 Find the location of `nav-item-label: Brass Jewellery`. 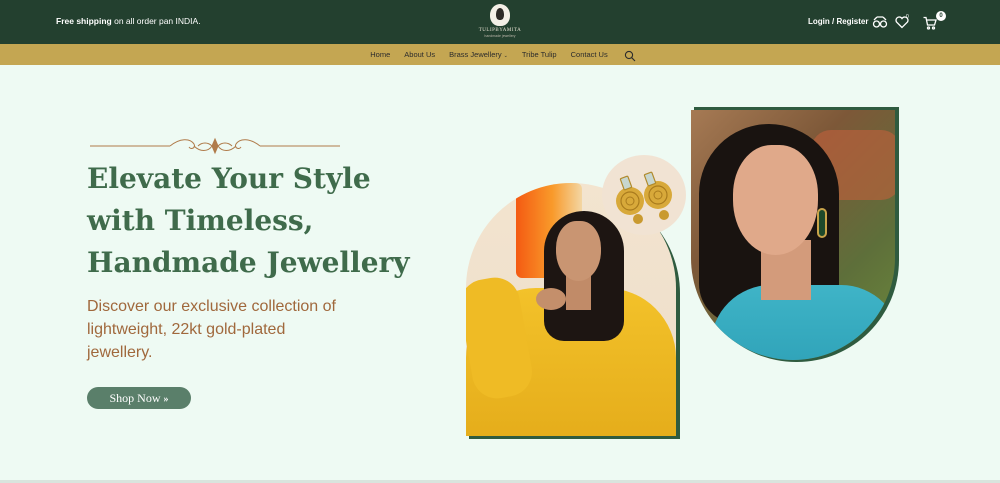

nav-item-label: Brass Jewellery is located at coordinates (475, 54).